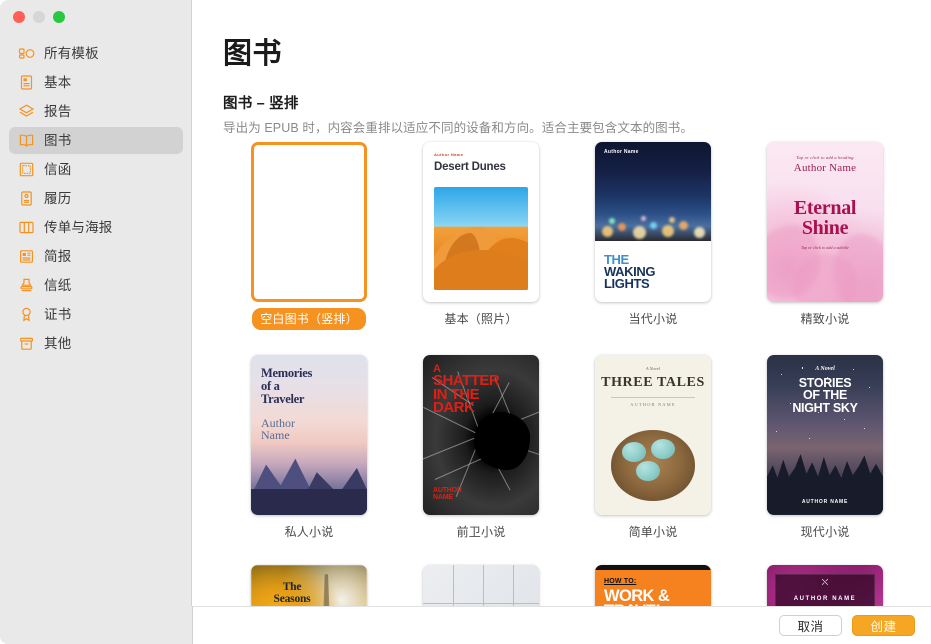 Image resolution: width=931 pixels, height=644 pixels. Describe the element at coordinates (825, 227) in the screenshot. I see `cover-title-line-2: Shine` at that location.